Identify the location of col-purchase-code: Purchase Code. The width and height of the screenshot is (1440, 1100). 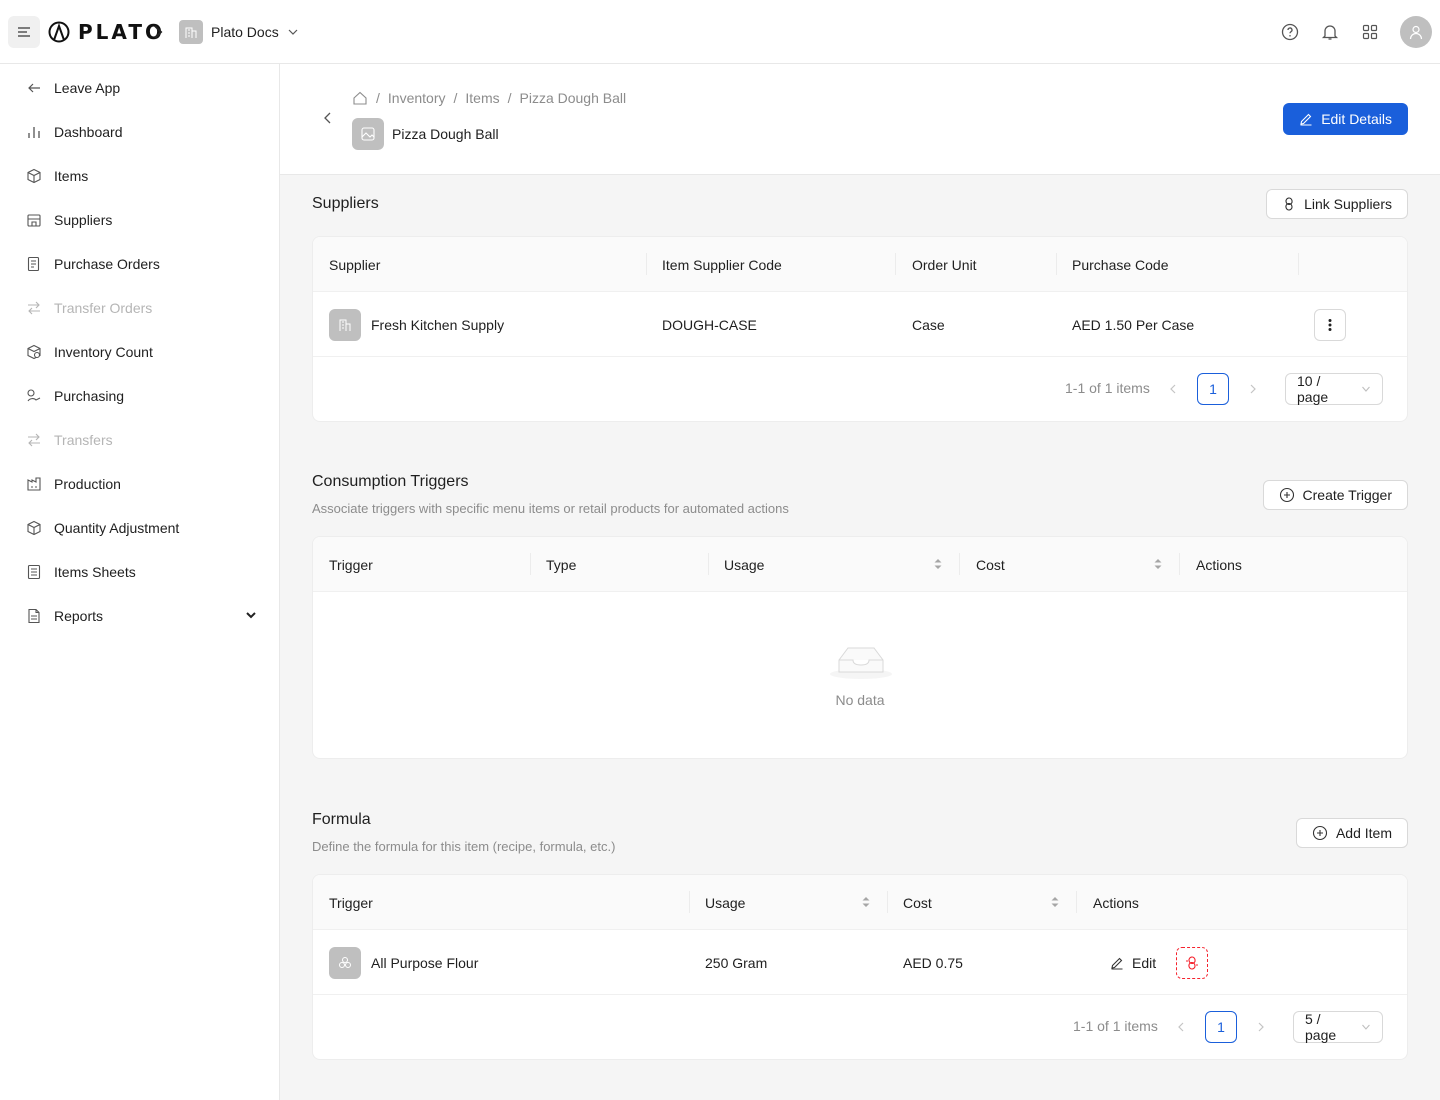
(1120, 264).